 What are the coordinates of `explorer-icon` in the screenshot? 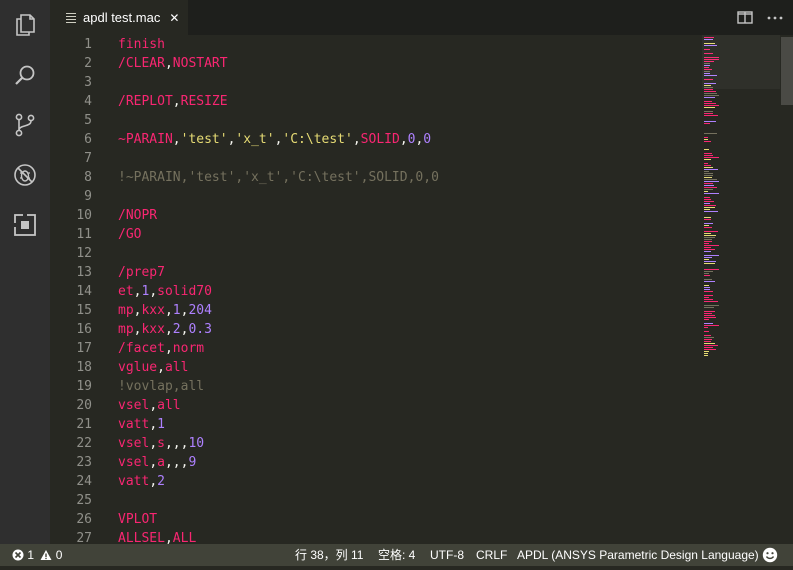 It's located at (25, 25).